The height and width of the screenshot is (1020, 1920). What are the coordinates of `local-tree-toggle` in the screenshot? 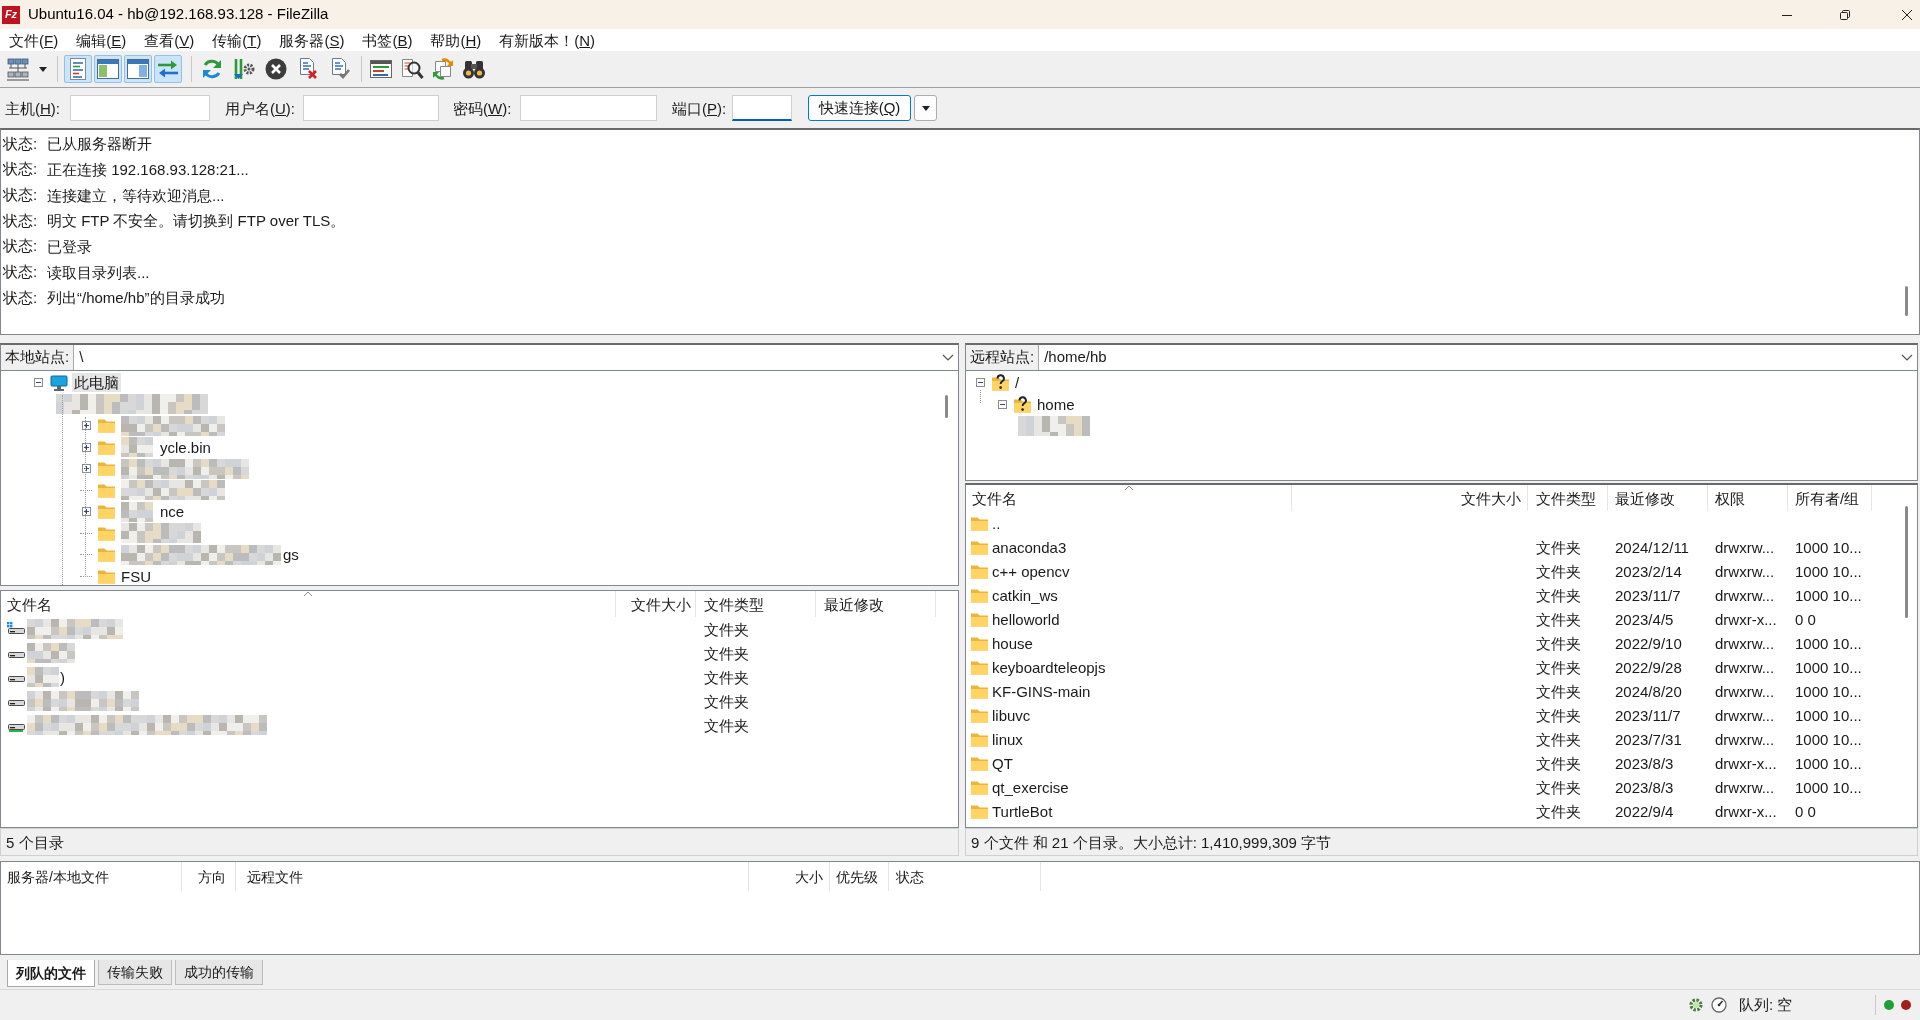 It's located at (108, 69).